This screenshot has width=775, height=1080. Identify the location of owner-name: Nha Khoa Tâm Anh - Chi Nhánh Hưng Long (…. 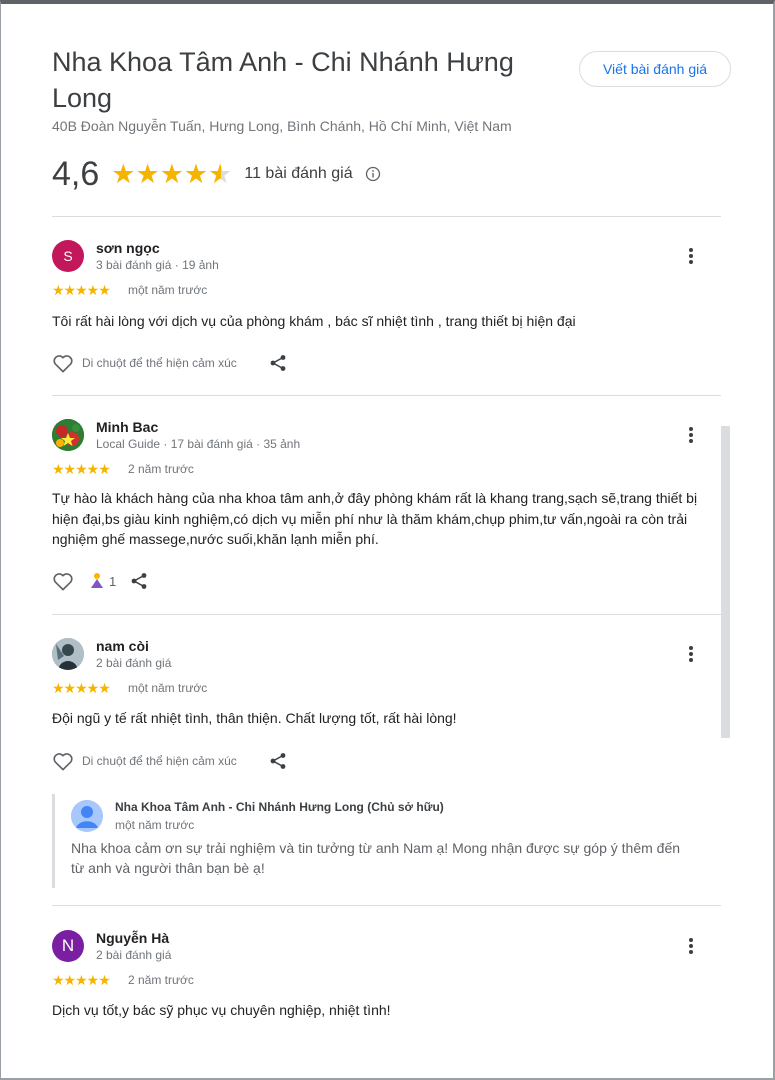
(279, 807).